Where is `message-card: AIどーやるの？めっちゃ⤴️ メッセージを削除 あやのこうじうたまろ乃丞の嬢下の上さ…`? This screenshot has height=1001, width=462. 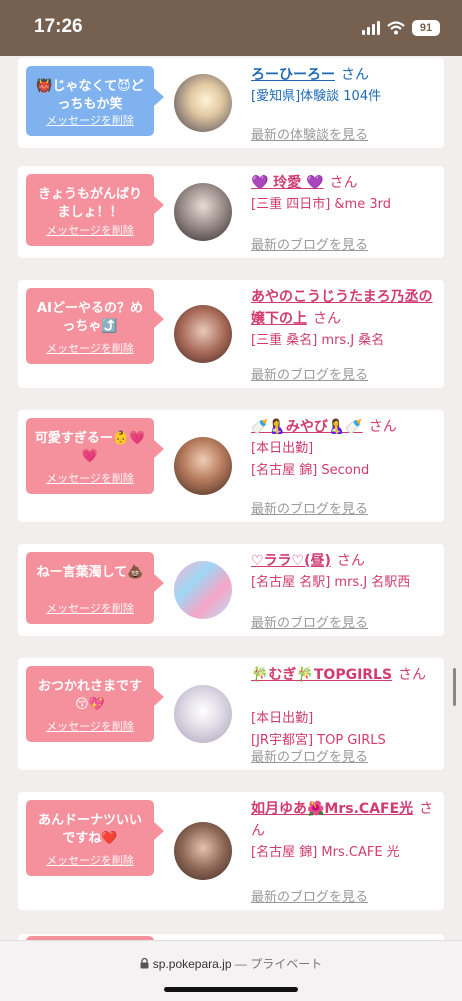 message-card: AIどーやるの？めっちゃ⤴️ メッセージを削除 あやのこうじうたまろ乃丞の嬢下の上さ… is located at coordinates (231, 334).